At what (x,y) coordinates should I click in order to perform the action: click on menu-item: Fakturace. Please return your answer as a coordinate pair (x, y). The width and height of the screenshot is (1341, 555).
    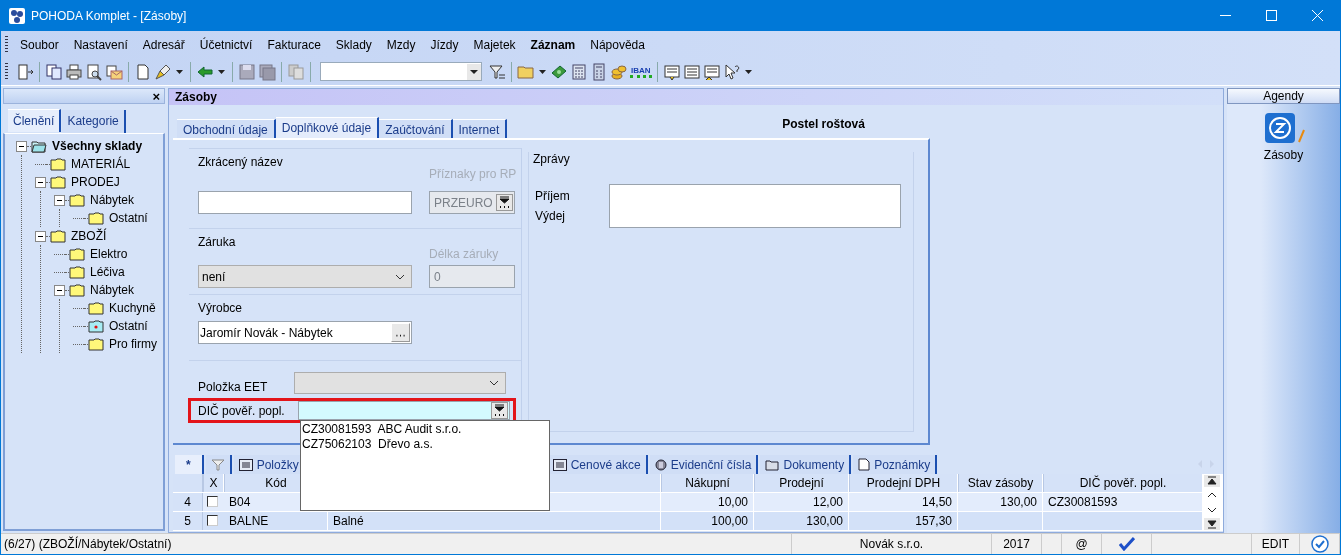
    Looking at the image, I should click on (294, 44).